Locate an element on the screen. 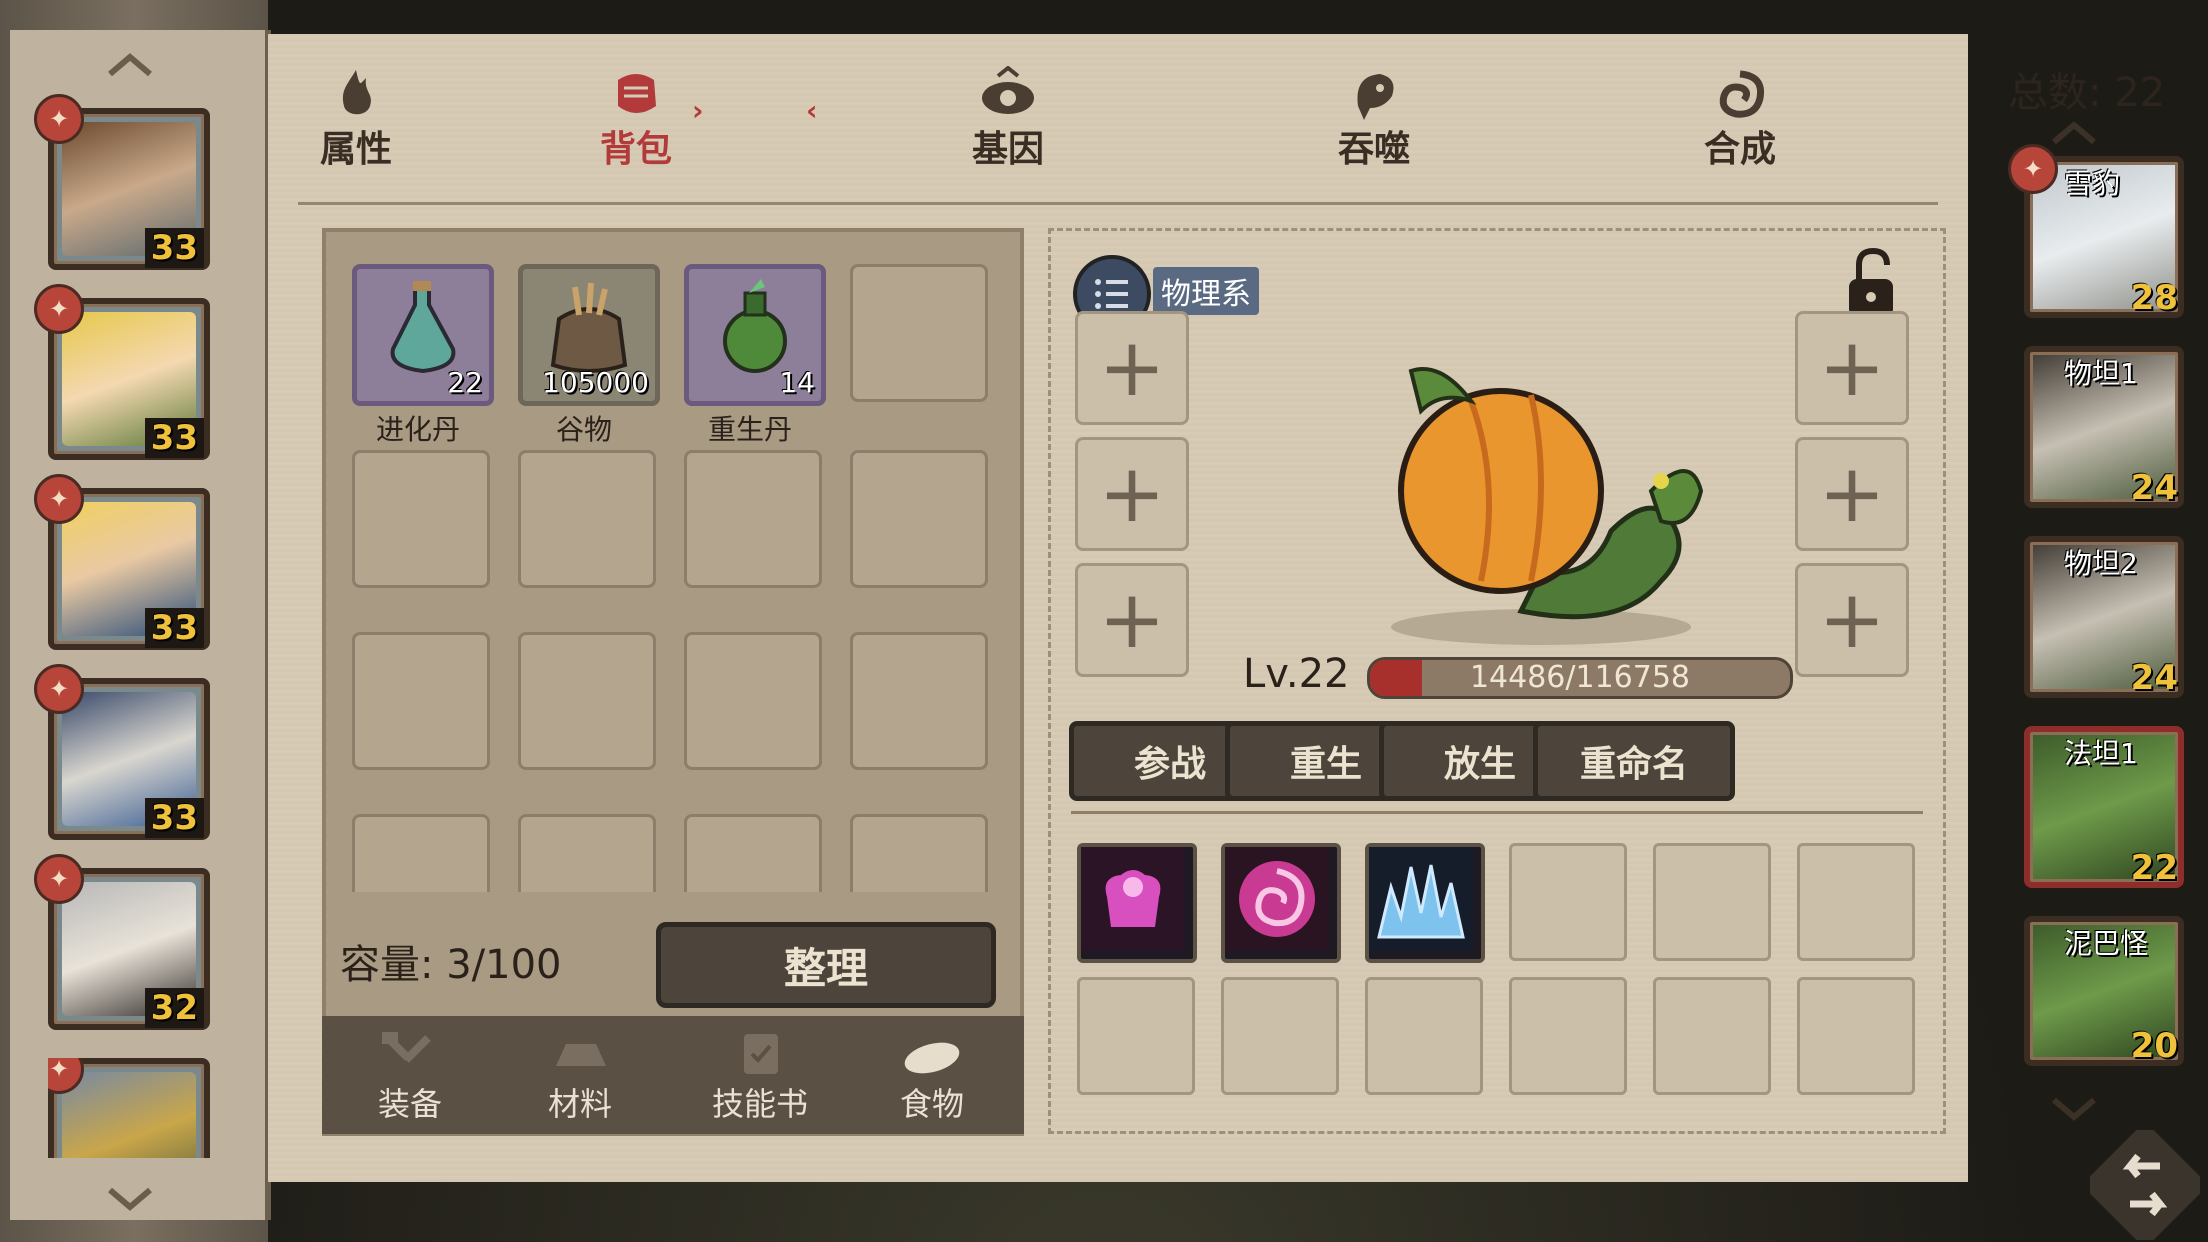 The height and width of the screenshot is (1242, 2208). hero-card-2: ✦ 33 is located at coordinates (122, 372).